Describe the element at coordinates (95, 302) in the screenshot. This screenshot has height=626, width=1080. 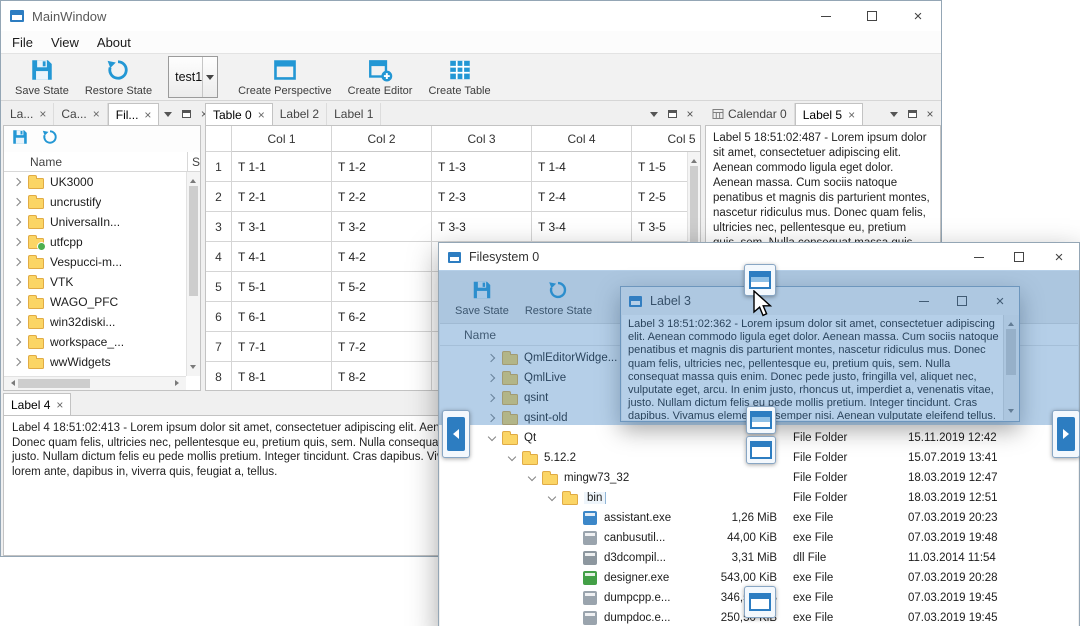
I see `tree-item: WAGO_PFC` at that location.